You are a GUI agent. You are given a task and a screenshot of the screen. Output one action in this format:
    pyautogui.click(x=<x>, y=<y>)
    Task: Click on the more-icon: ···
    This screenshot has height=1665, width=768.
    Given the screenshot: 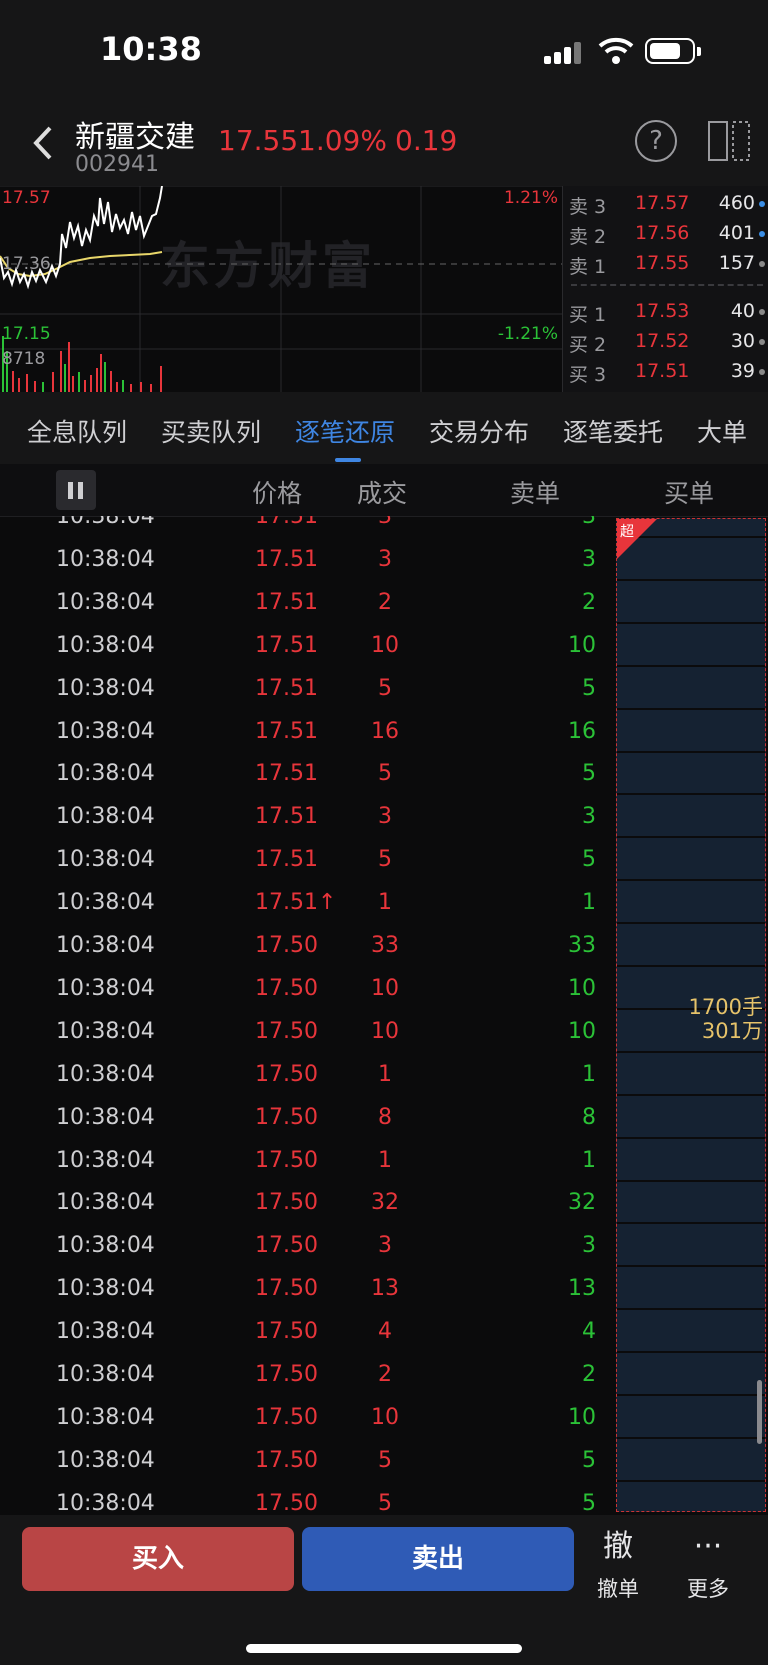 What is the action you would take?
    pyautogui.click(x=708, y=1546)
    